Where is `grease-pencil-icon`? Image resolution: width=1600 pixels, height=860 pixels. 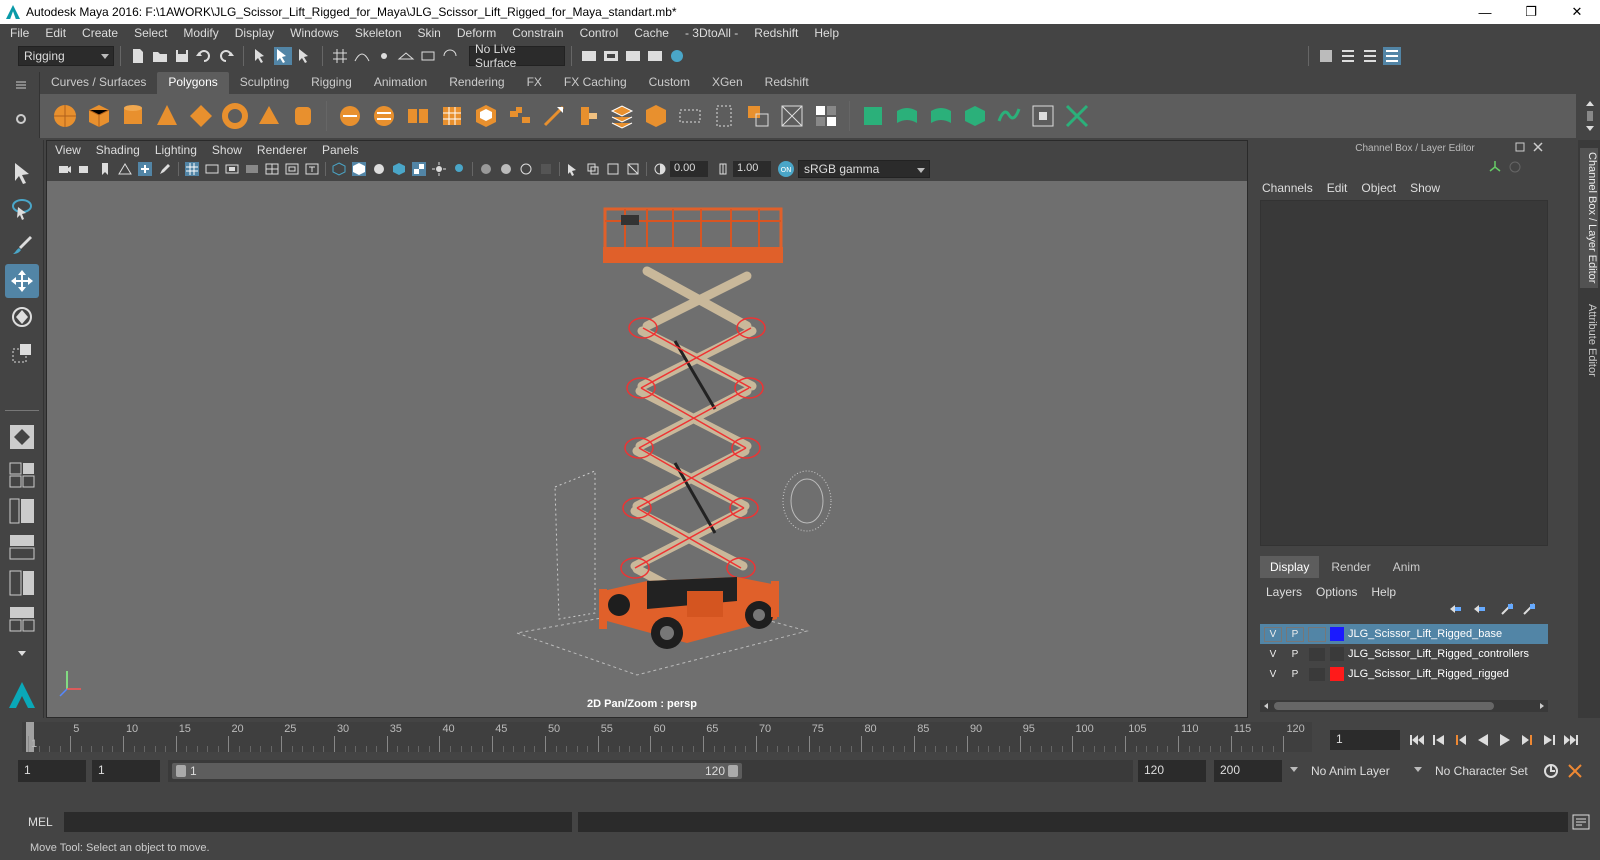 grease-pencil-icon is located at coordinates (165, 169).